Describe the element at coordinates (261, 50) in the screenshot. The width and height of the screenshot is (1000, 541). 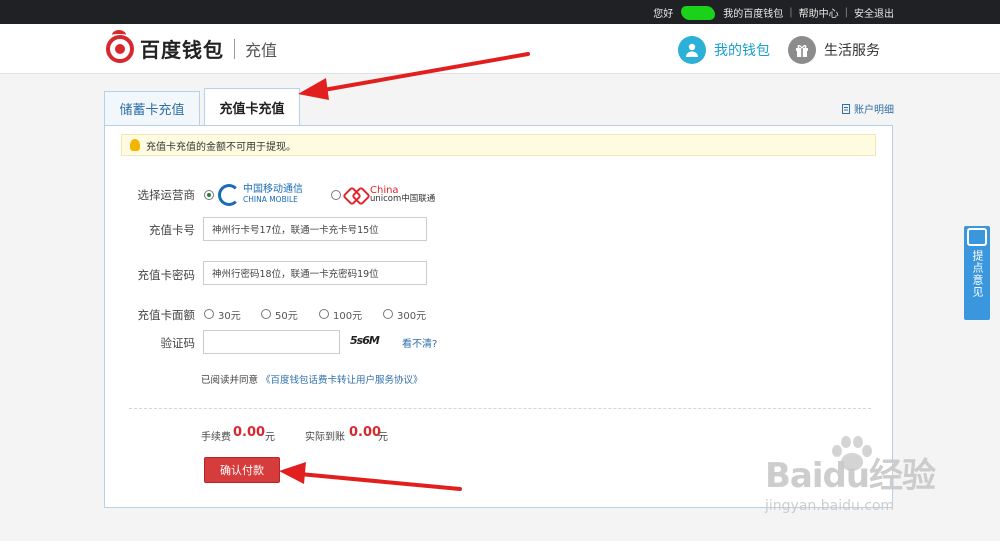
I see `page-title: 充值` at that location.